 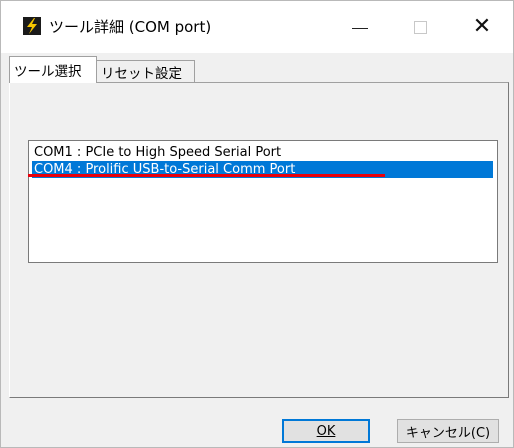 I want to click on window-title: ツール詳細 (COM port), so click(x=130, y=27).